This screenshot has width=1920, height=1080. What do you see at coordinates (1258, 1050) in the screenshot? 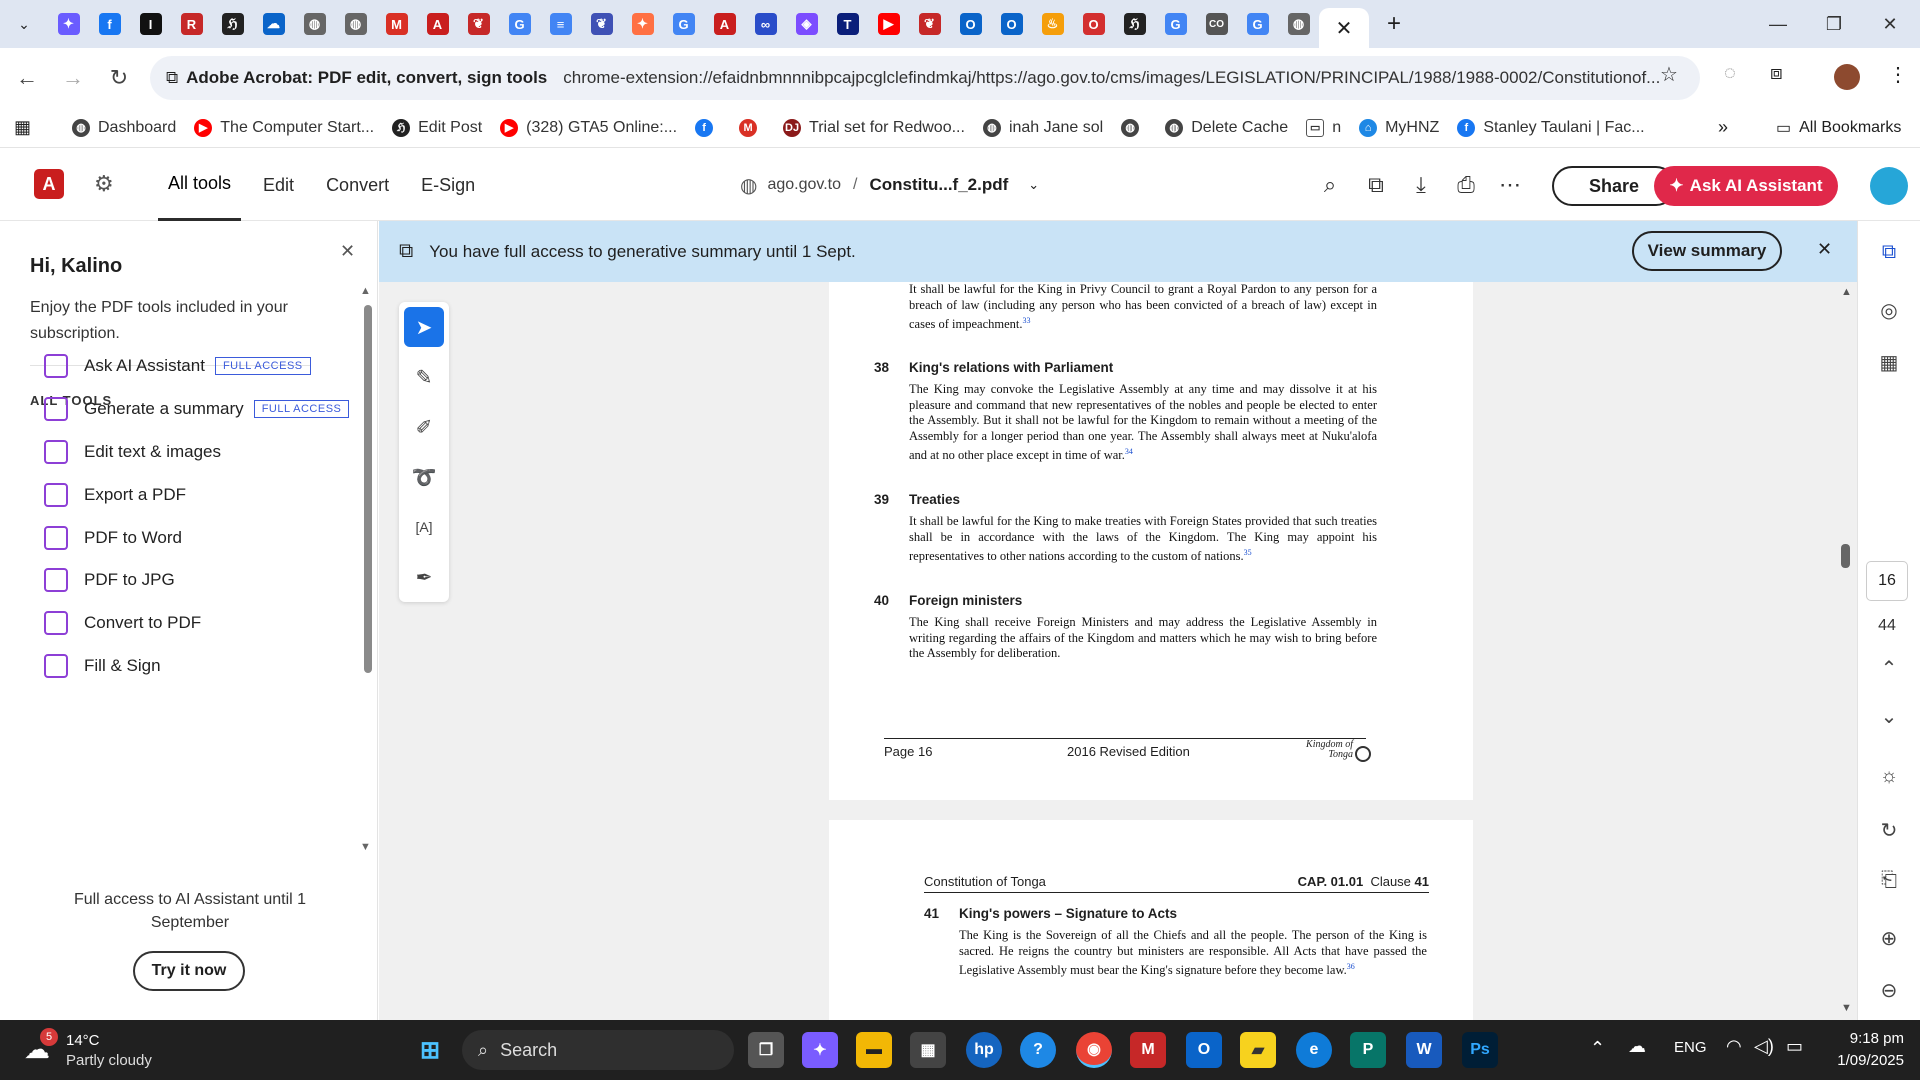
I see `sticky-notes-icon: ▰` at bounding box center [1258, 1050].